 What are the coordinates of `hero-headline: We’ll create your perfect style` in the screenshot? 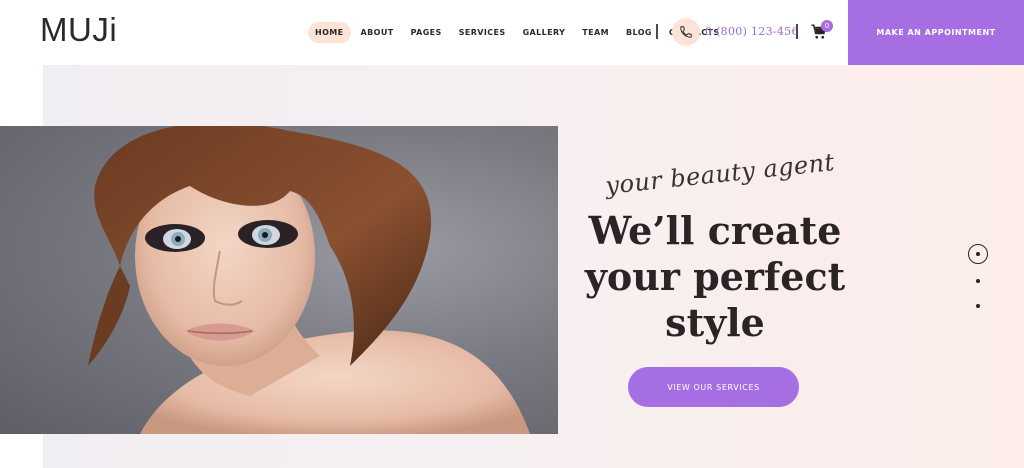 It's located at (715, 277).